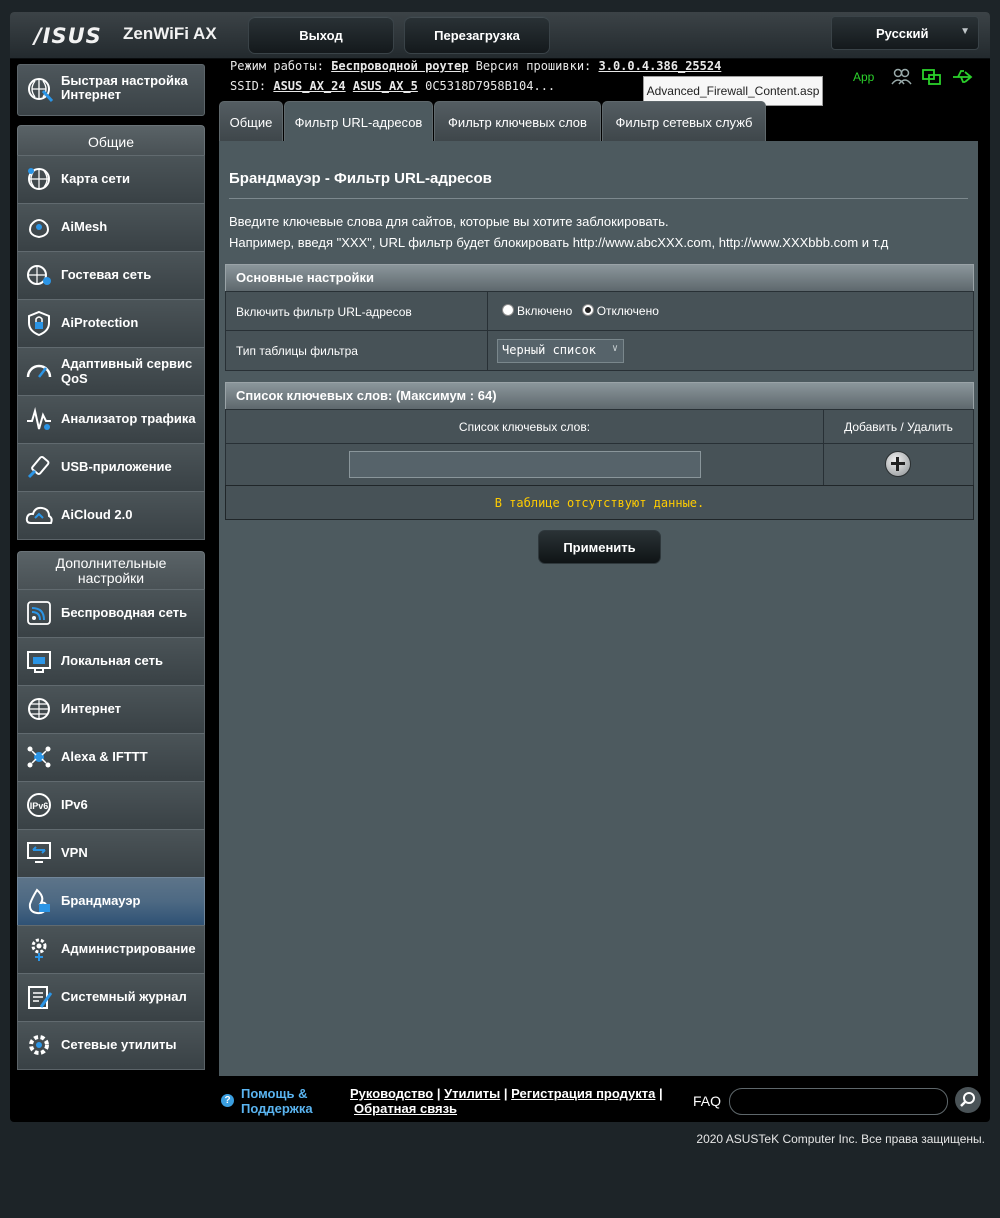  I want to click on sidebar-item-wireless: Беспроводная сеть, so click(111, 613).